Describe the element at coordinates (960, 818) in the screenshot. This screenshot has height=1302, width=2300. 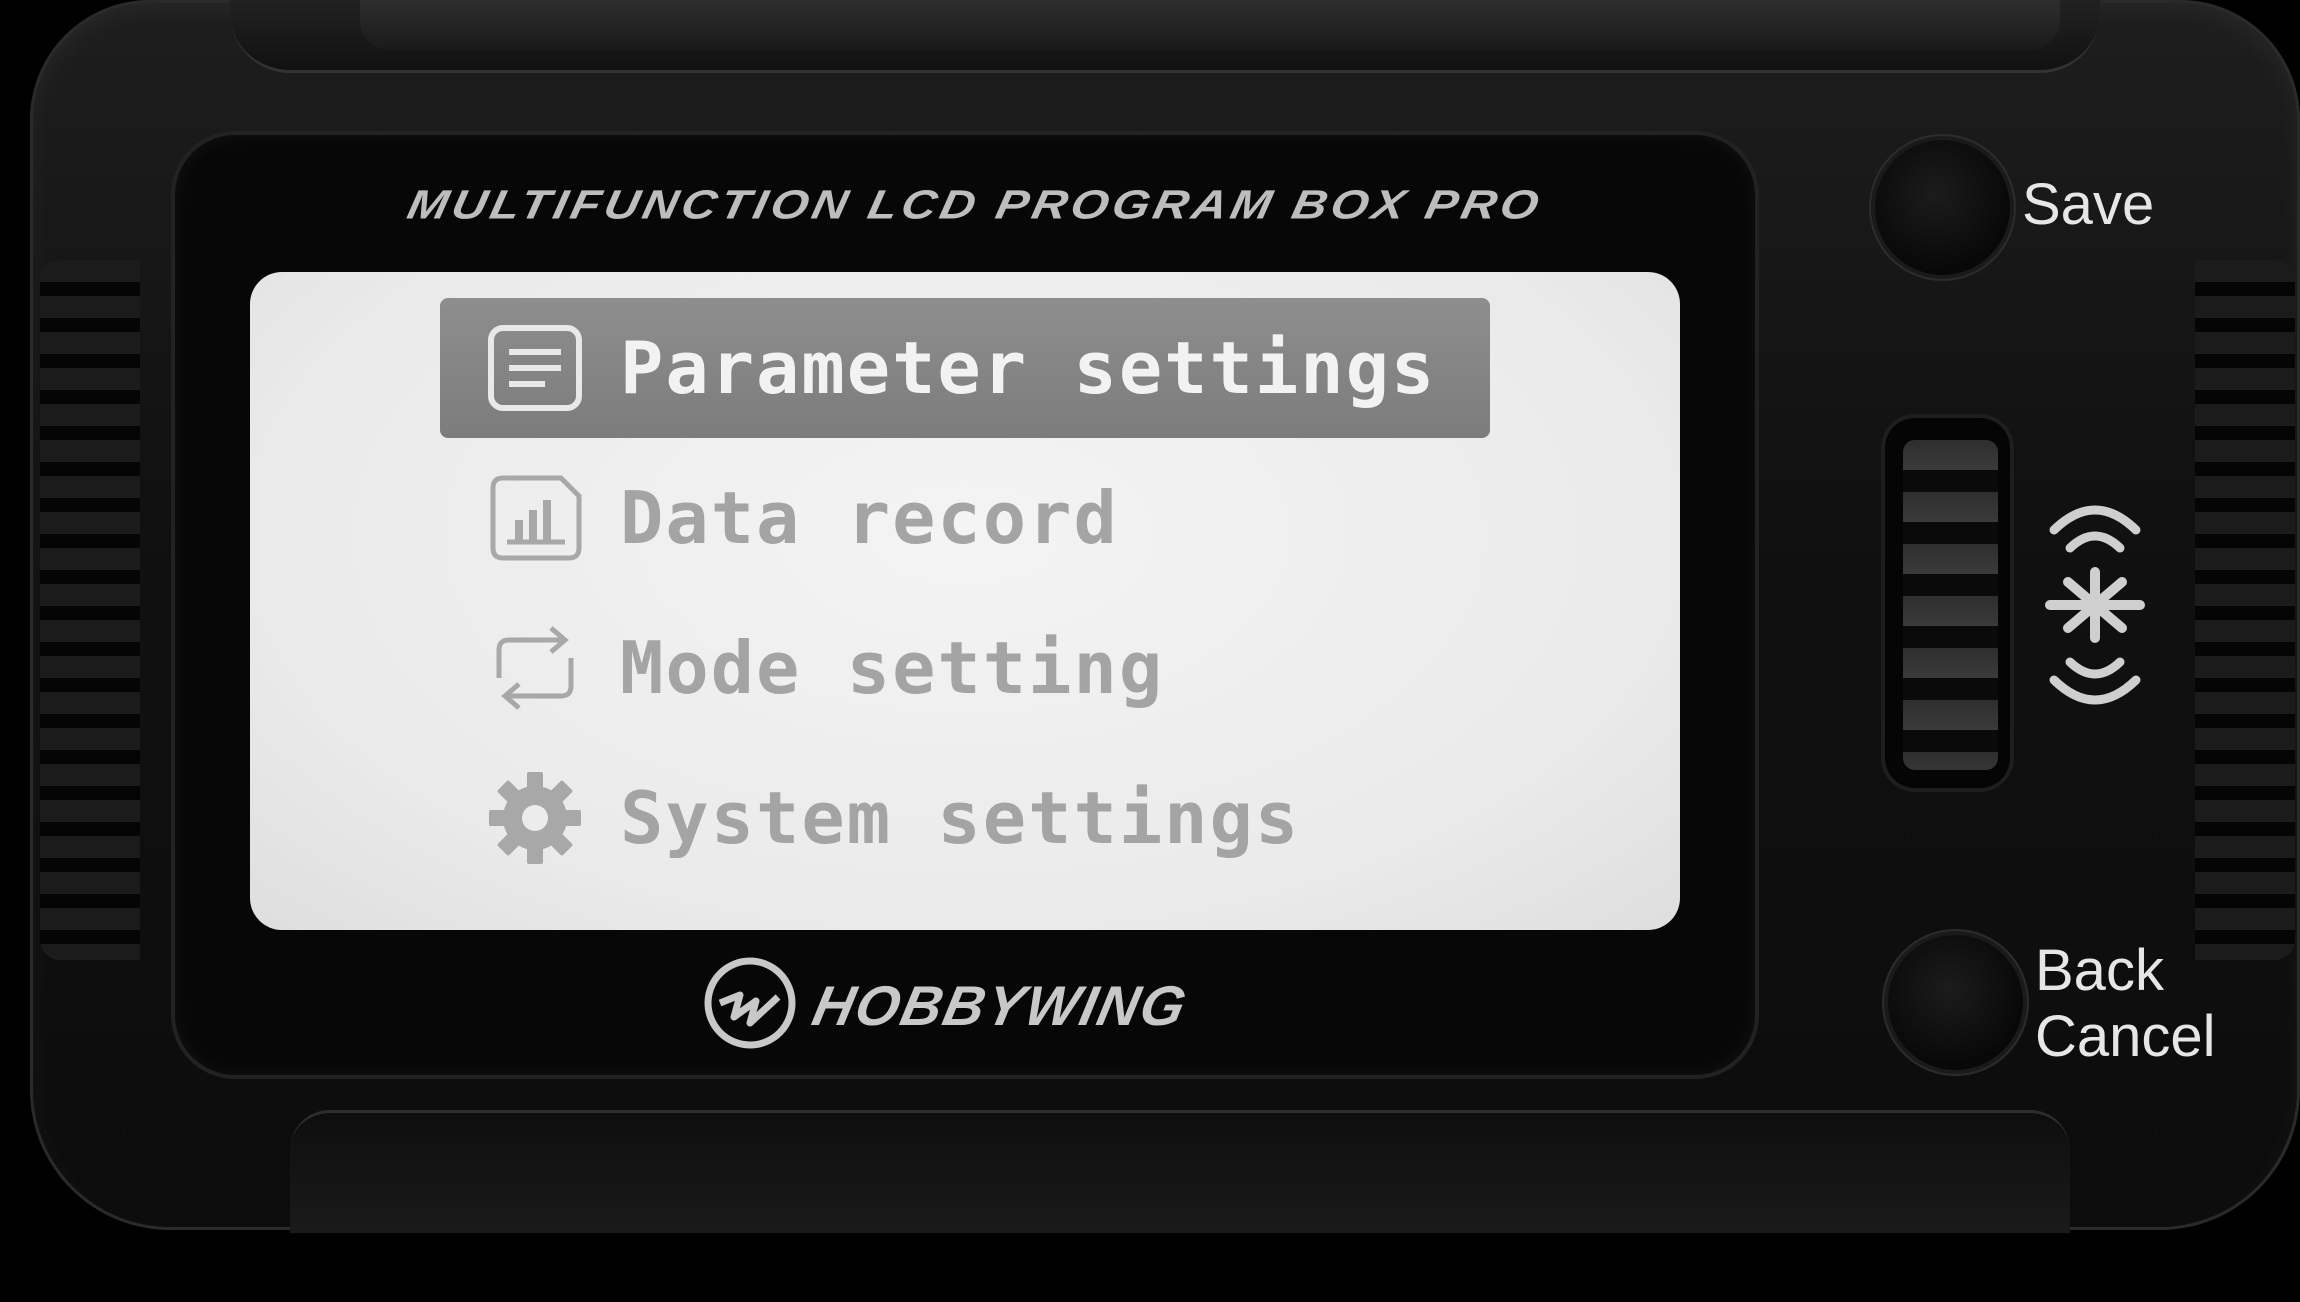
I see `menu-item-label: System settings` at that location.